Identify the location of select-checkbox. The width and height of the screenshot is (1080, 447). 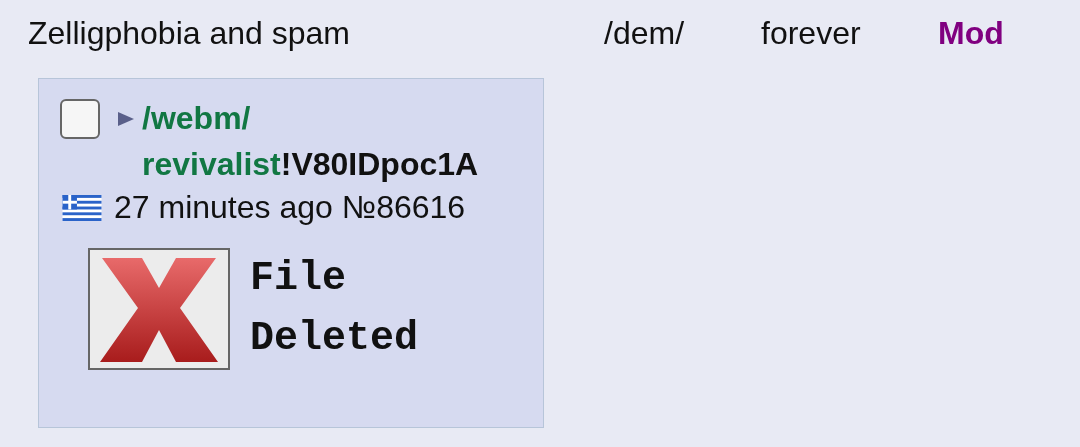
(80, 119).